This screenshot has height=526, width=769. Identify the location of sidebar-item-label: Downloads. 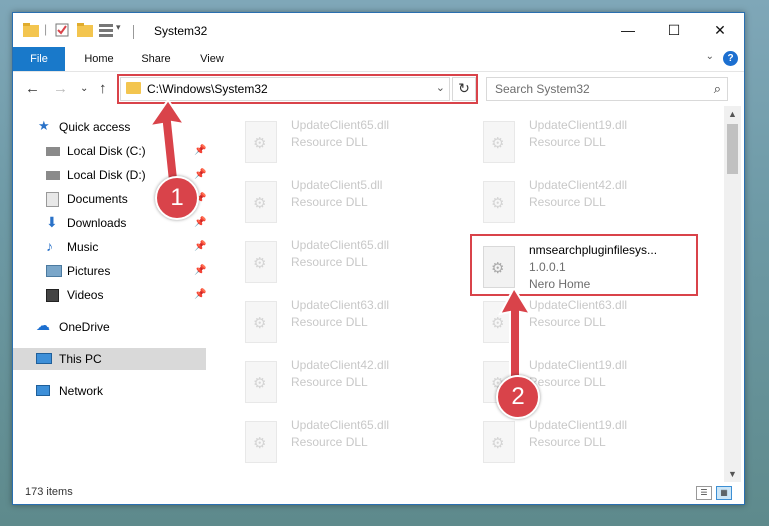
(97, 223).